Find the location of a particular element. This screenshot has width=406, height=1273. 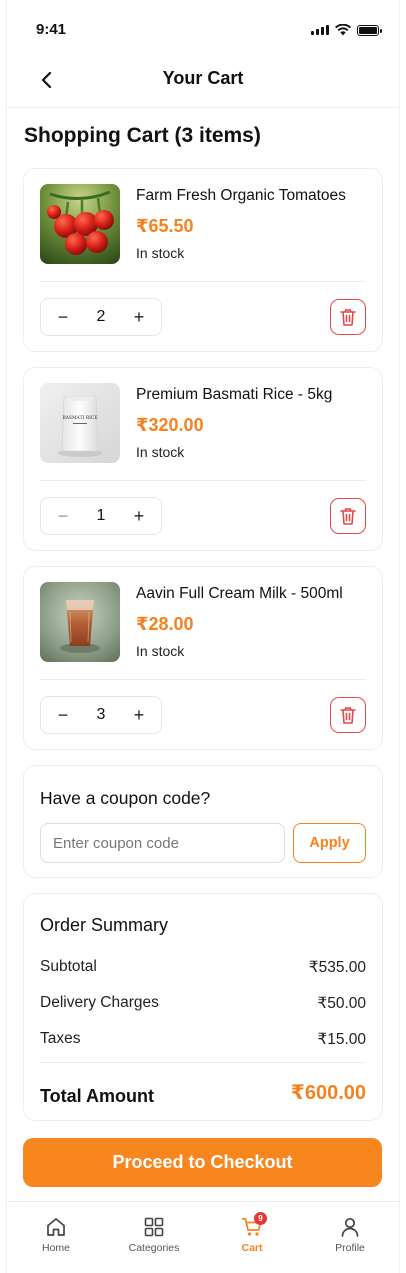

signal-icon is located at coordinates (320, 30).